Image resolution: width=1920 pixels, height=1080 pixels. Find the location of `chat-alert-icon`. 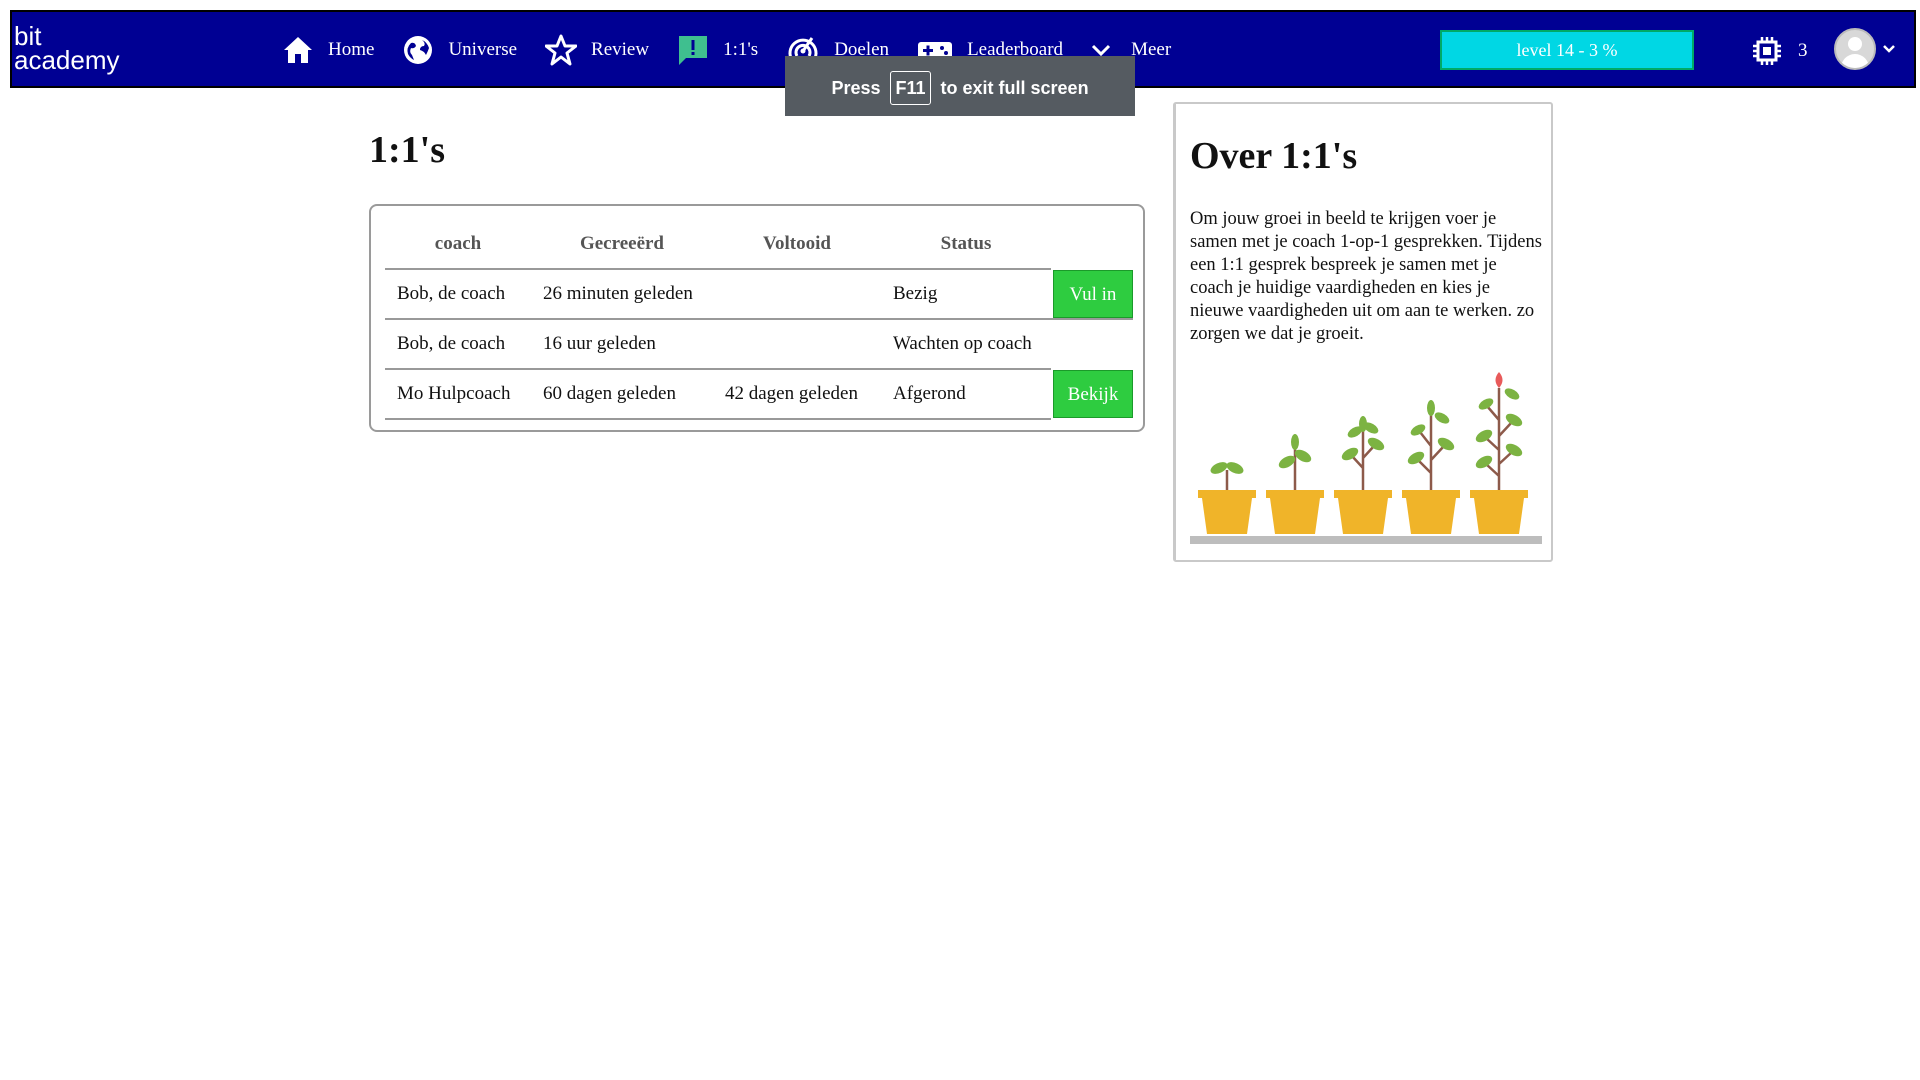

chat-alert-icon is located at coordinates (693, 50).